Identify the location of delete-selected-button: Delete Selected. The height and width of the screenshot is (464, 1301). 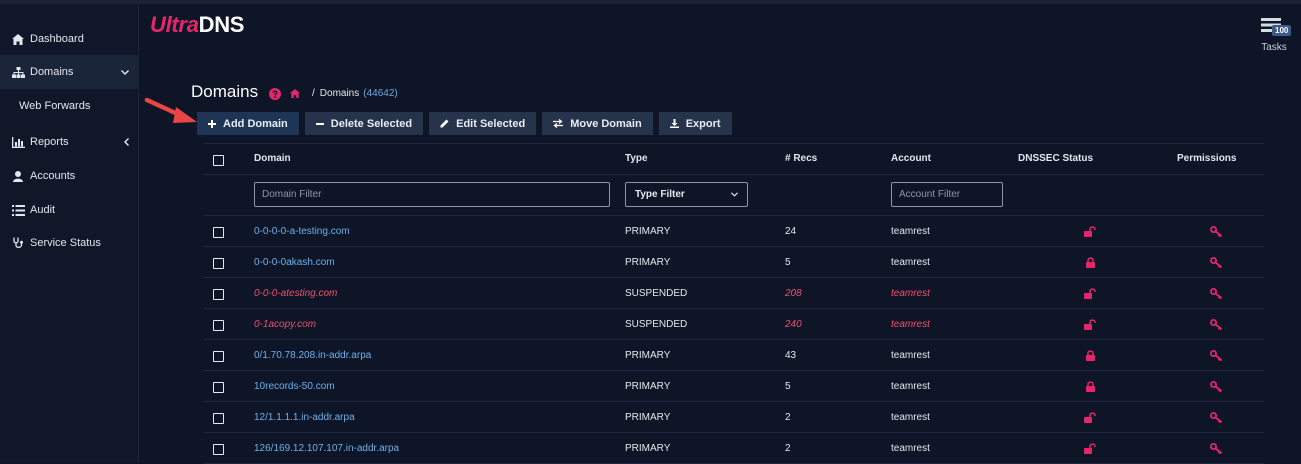
(364, 123).